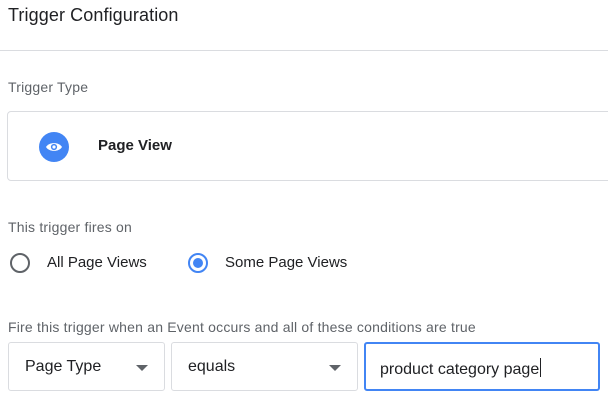 The width and height of the screenshot is (608, 407). I want to click on variable-dropdown: Page Type, so click(86, 366).